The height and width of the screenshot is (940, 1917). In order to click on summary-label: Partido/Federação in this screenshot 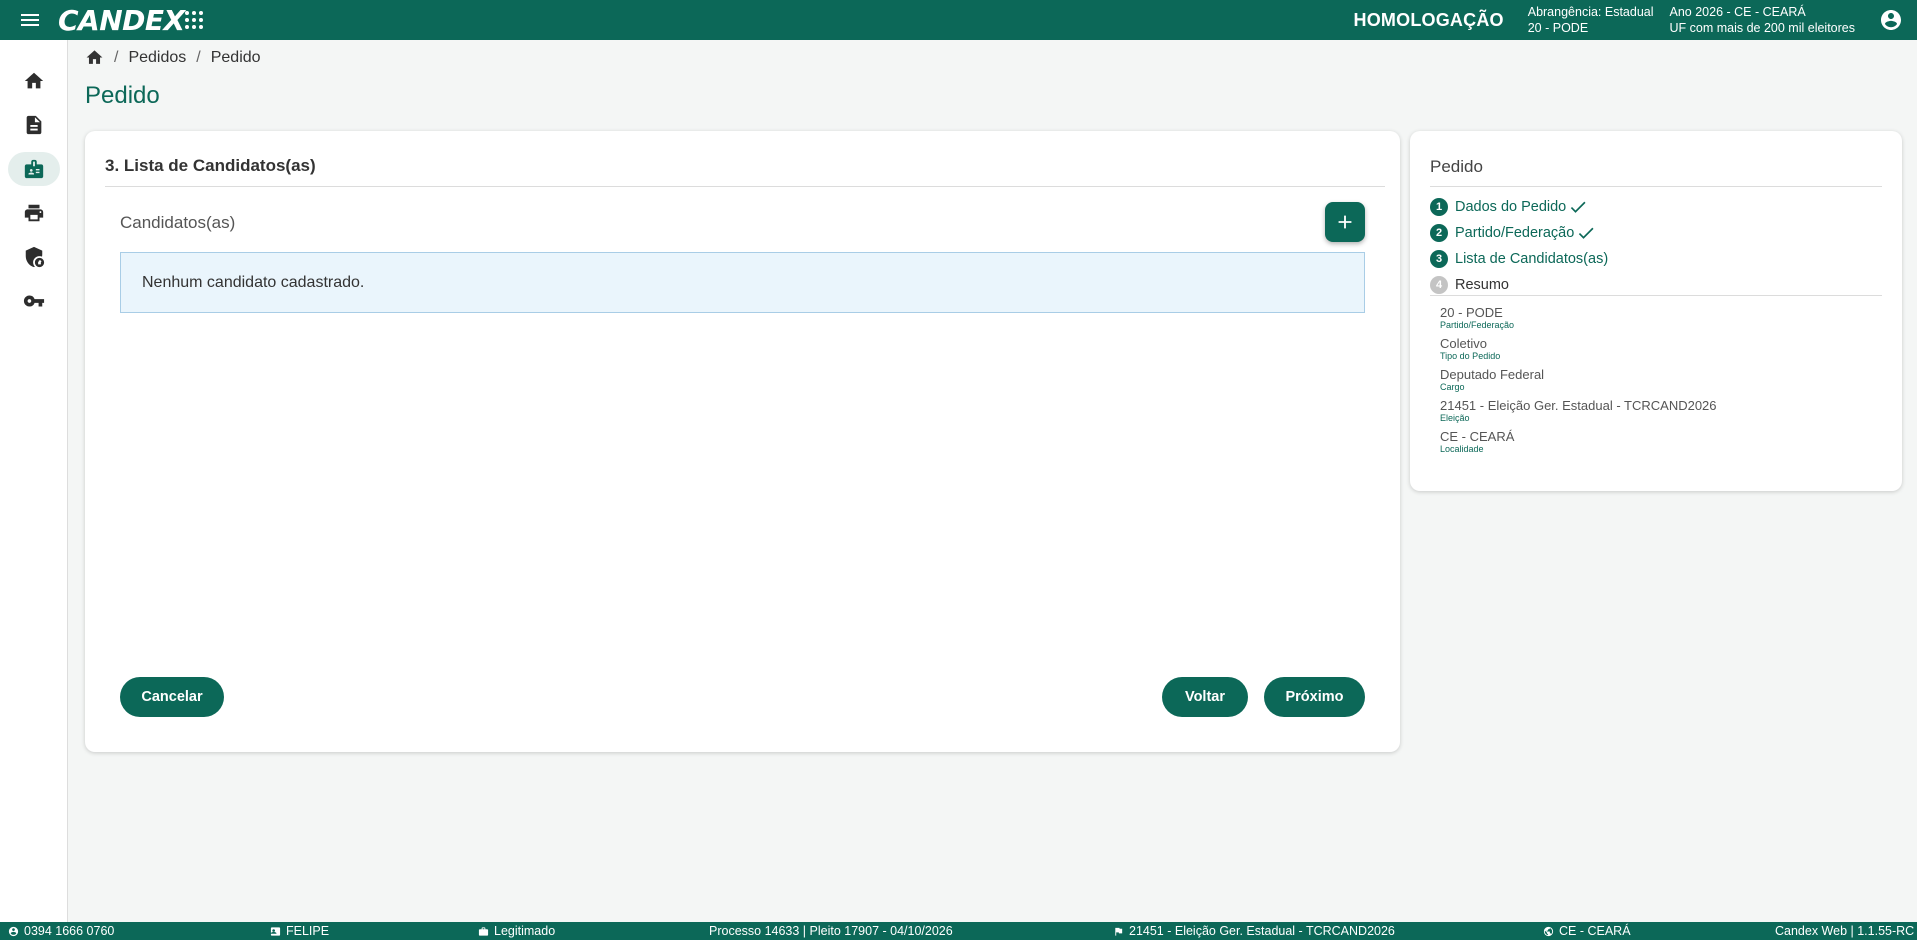, I will do `click(1477, 325)`.